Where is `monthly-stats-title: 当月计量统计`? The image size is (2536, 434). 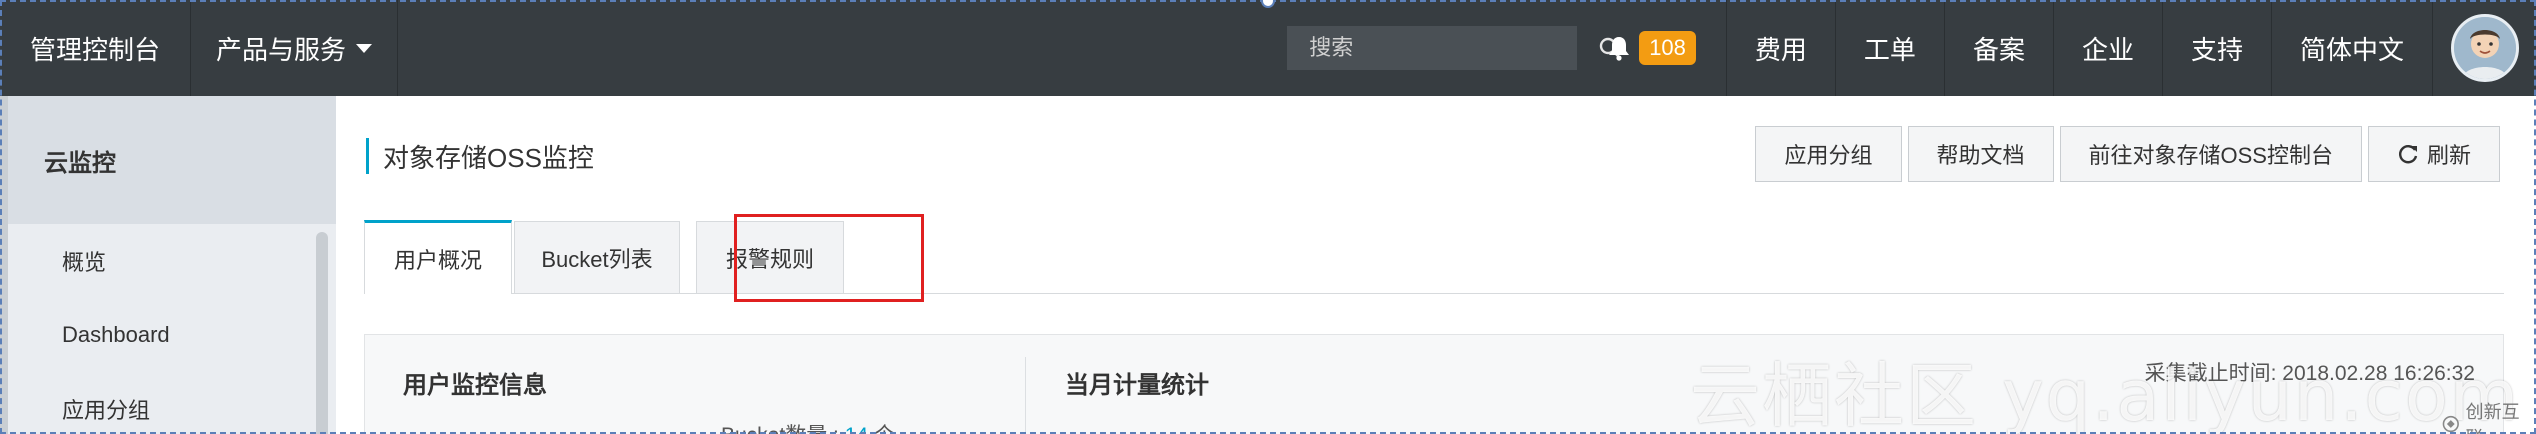
monthly-stats-title: 当月计量统计 is located at coordinates (1137, 385).